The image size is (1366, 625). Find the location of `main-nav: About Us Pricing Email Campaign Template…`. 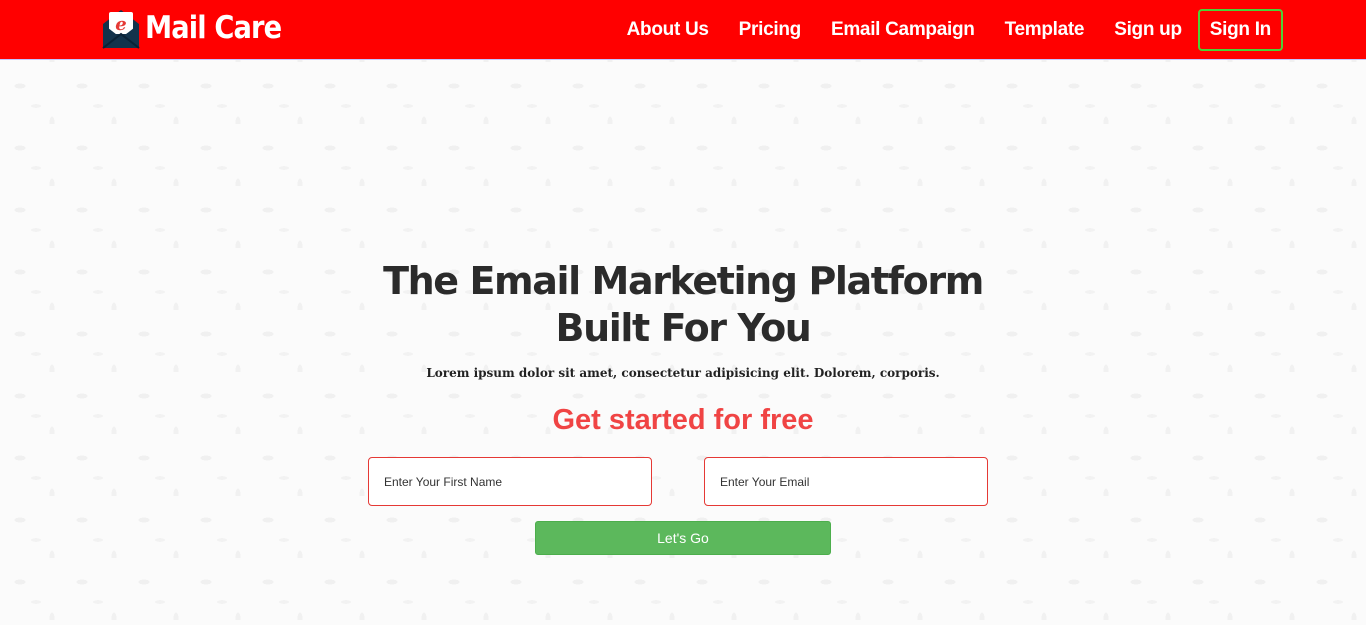

main-nav: About Us Pricing Email Campaign Template… is located at coordinates (955, 30).